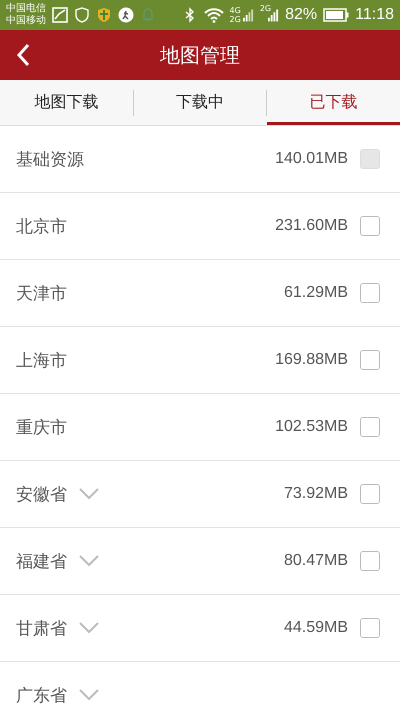 The width and height of the screenshot is (400, 711). I want to click on network-label: 4G, so click(235, 10).